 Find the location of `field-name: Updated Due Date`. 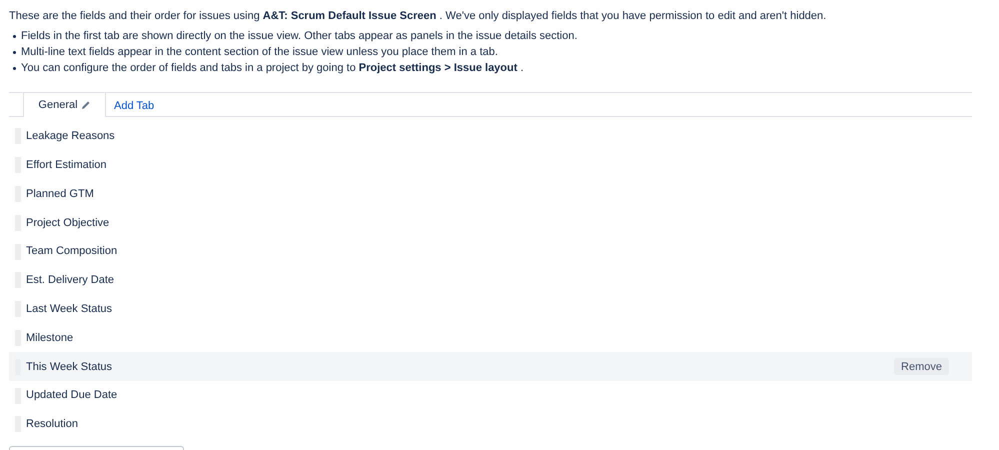

field-name: Updated Due Date is located at coordinates (72, 396).